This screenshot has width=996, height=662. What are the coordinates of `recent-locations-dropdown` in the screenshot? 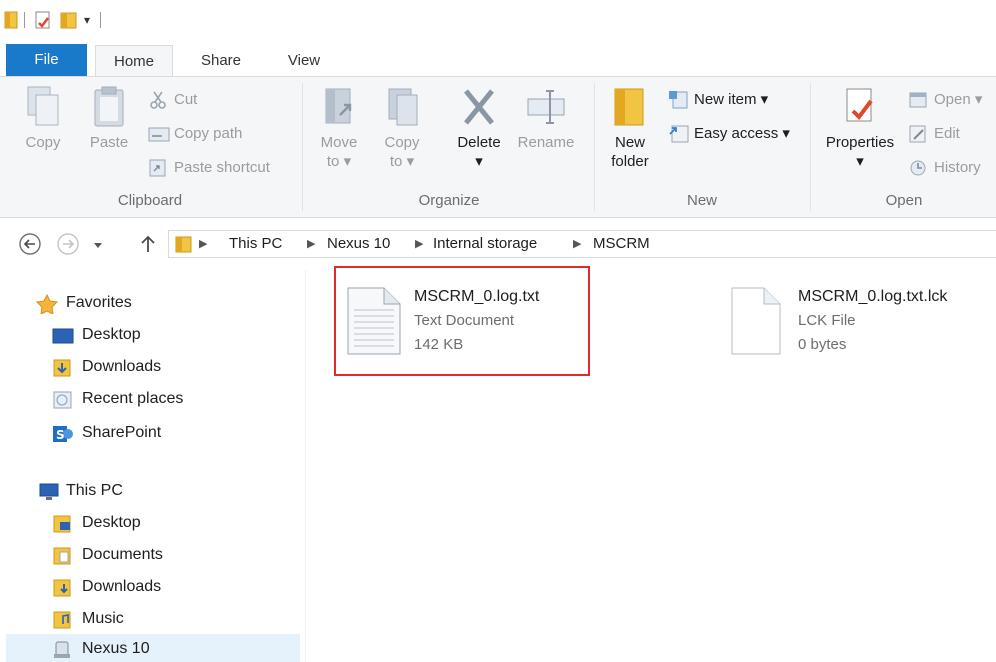 It's located at (98, 247).